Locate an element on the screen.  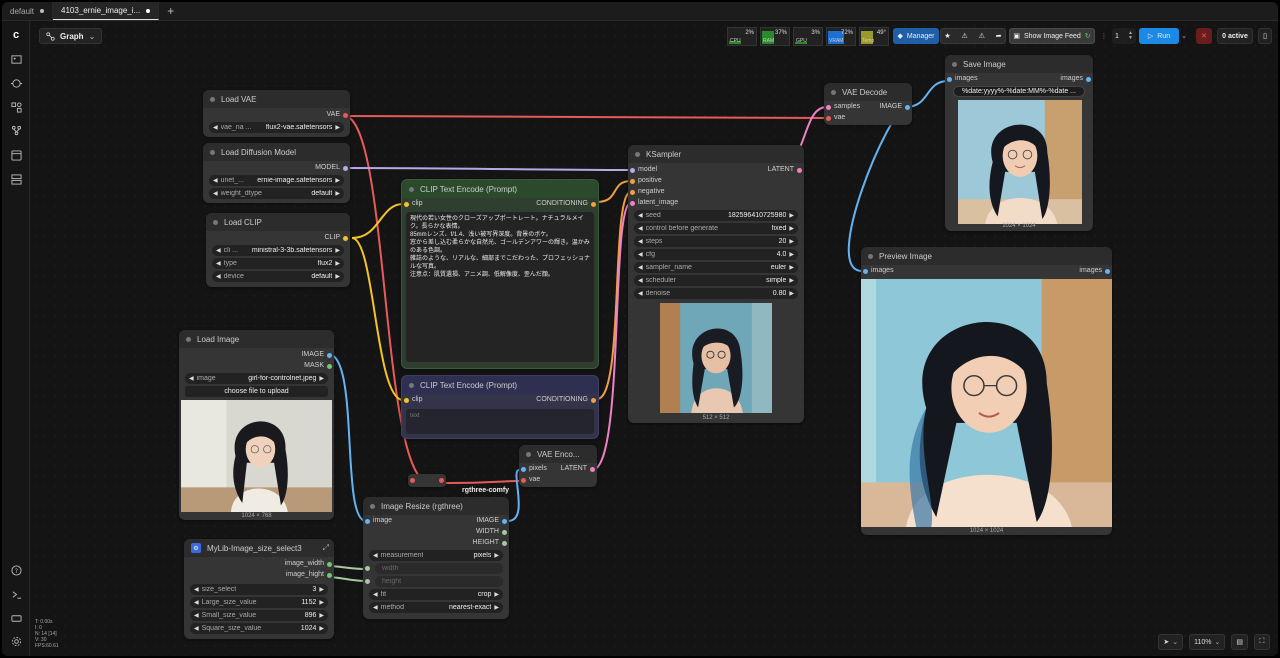
method-widget: ◀ method nearest-exact ▶ is located at coordinates (436, 607).